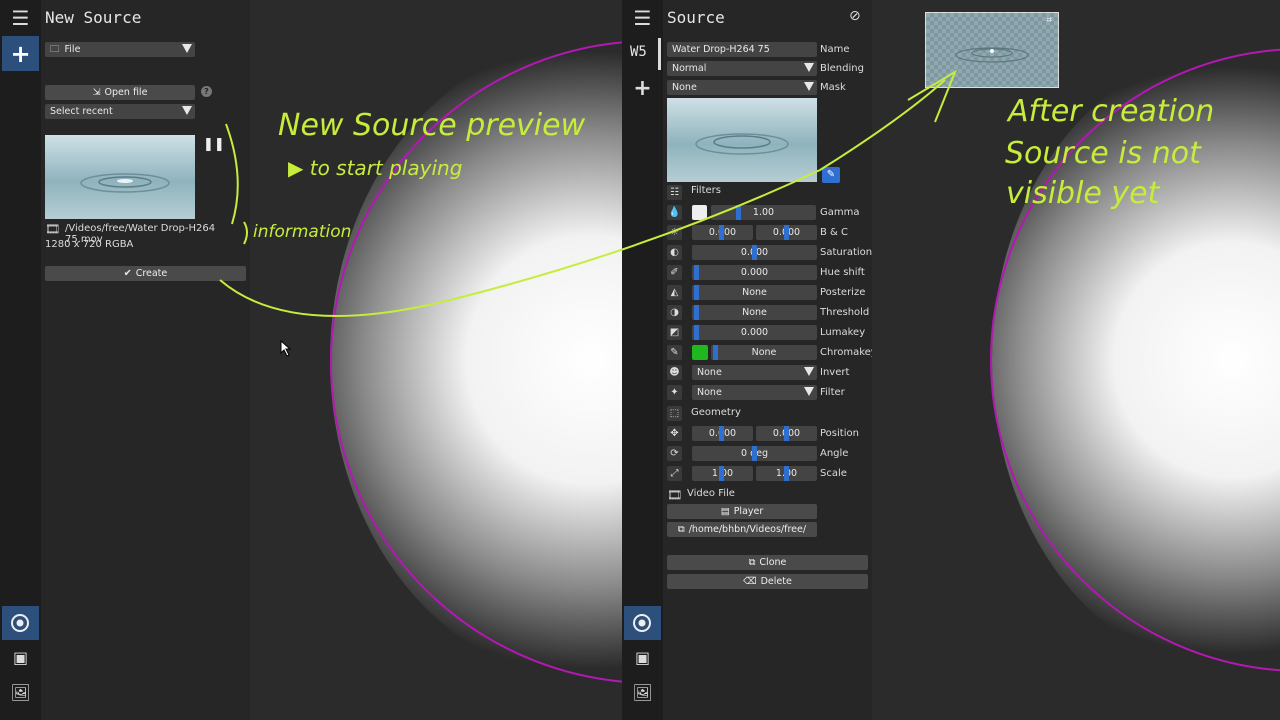 The image size is (1280, 720). What do you see at coordinates (1049, 20) in the screenshot?
I see `resize-icon: ⌗` at bounding box center [1049, 20].